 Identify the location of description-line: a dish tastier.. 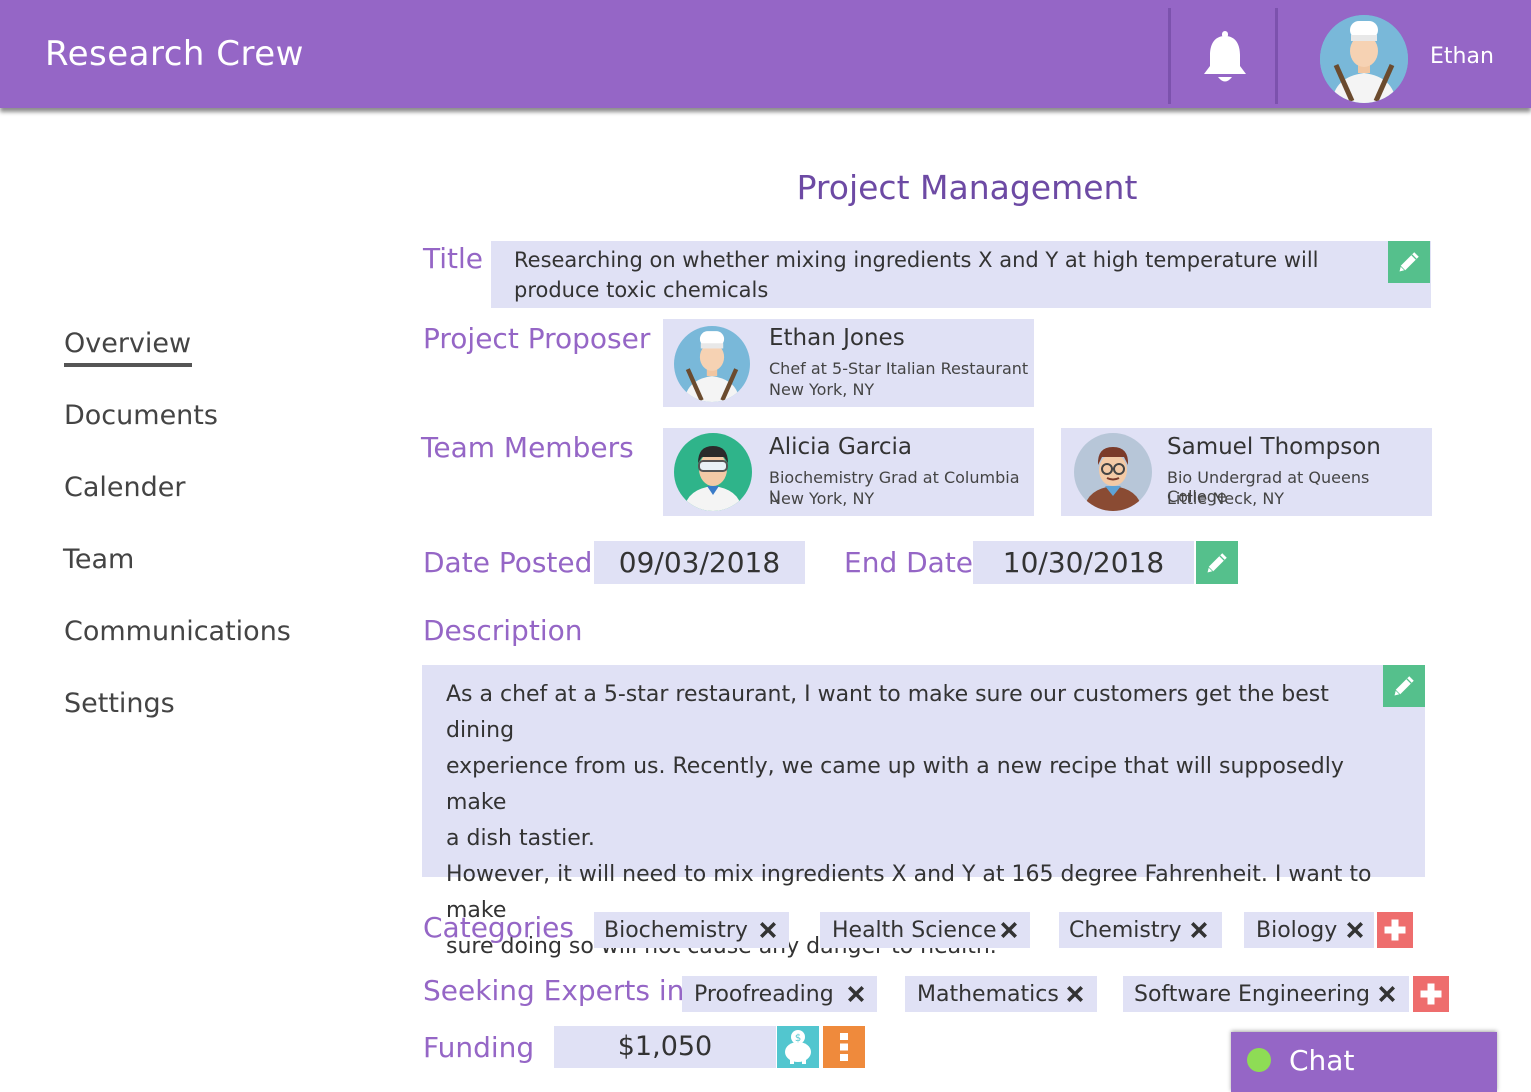
(520, 838).